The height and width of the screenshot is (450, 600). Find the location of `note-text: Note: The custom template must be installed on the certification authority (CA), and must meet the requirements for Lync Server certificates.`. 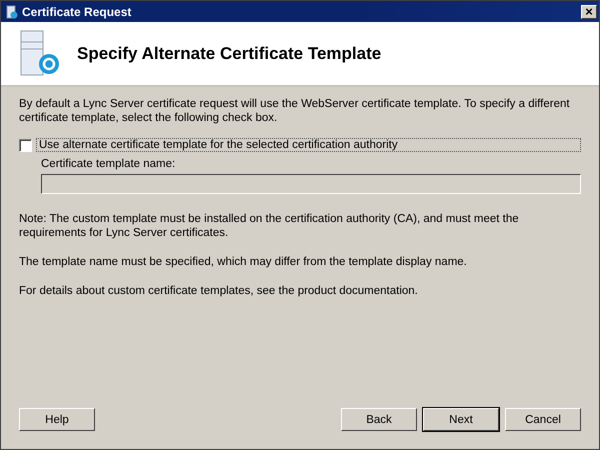

note-text: Note: The custom template must be installed on the certification authority (CA), and must meet the requirements for Lync Server certificates. is located at coordinates (269, 226).